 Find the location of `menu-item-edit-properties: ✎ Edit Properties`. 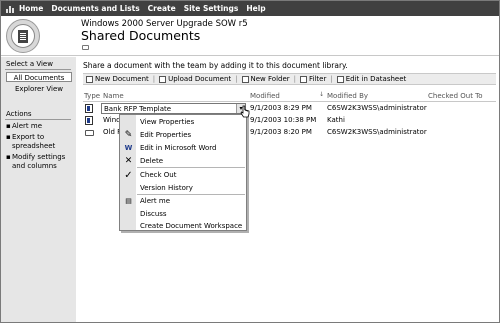

menu-item-edit-properties: ✎ Edit Properties is located at coordinates (183, 135).